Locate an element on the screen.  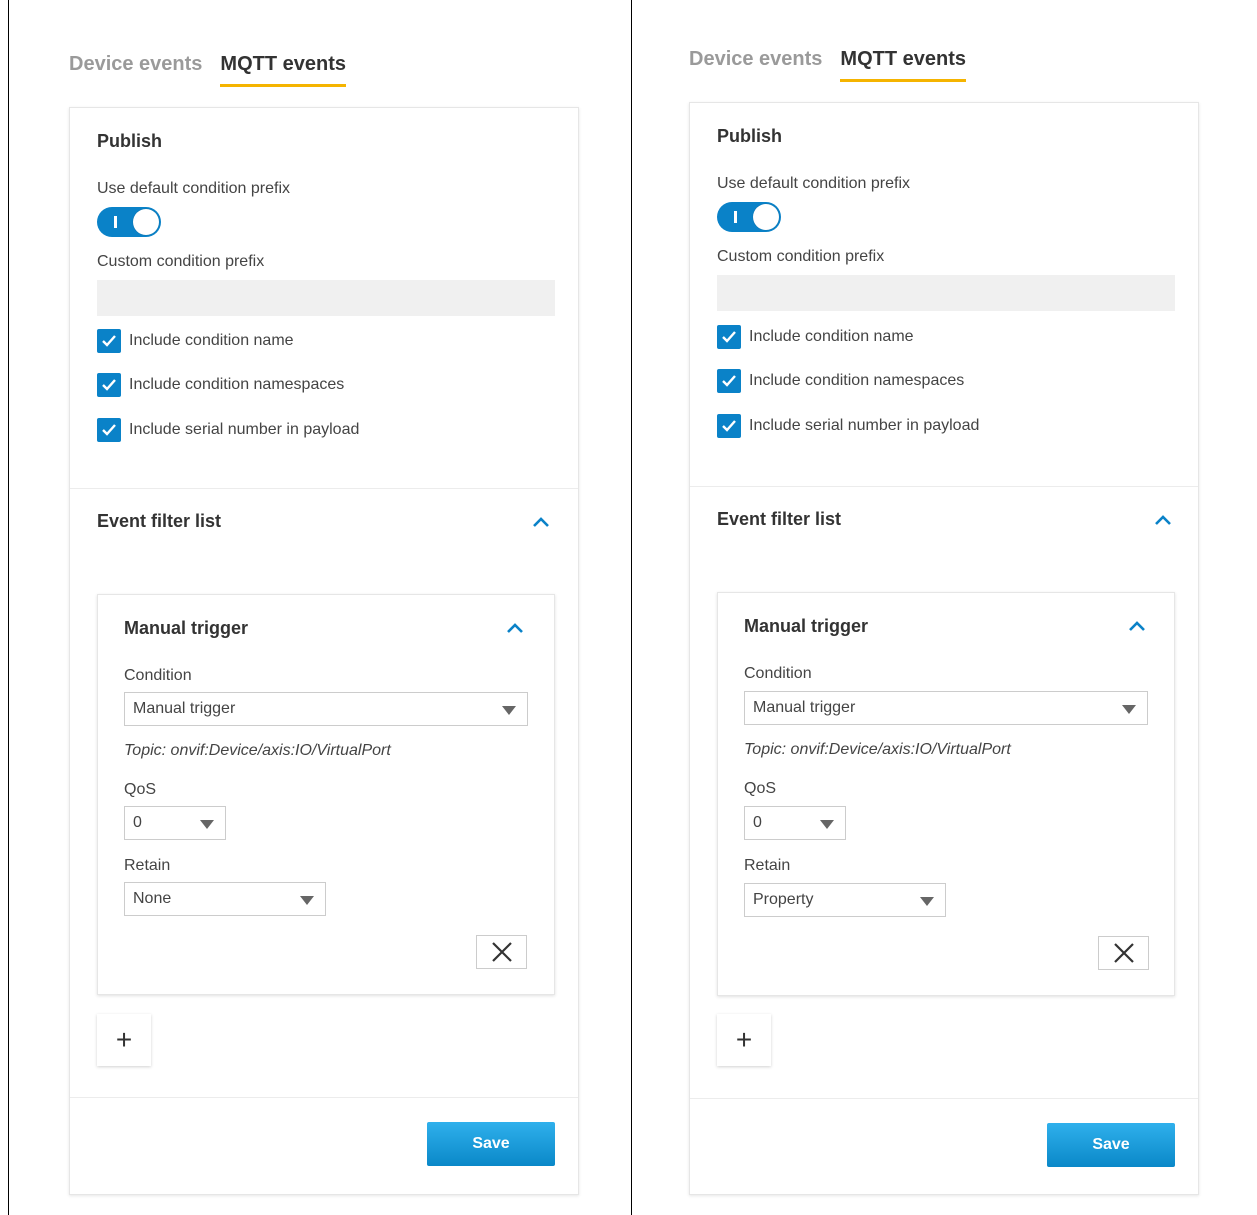
retain-value: None is located at coordinates (152, 898).